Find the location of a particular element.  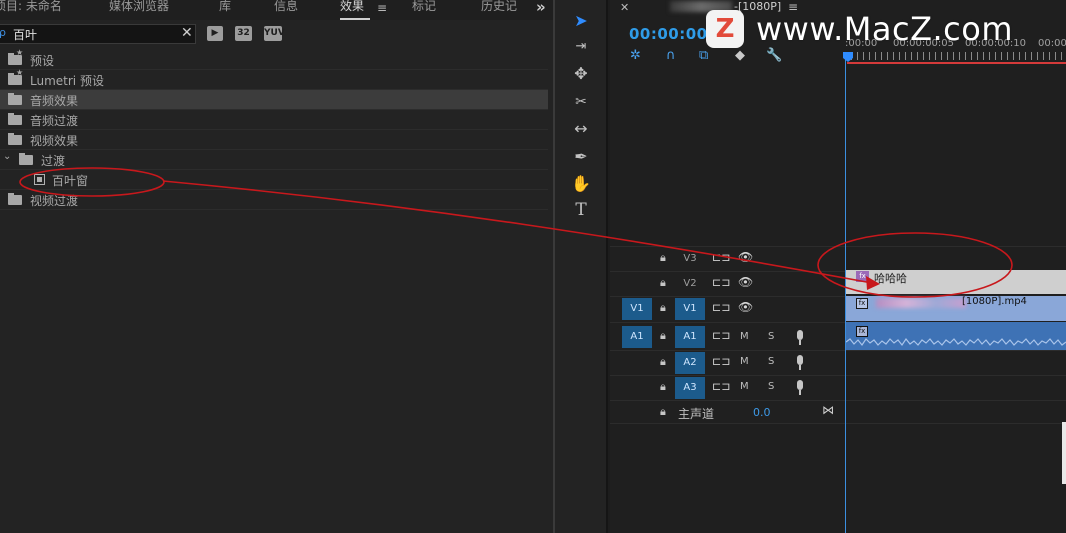

clip-label: [1080P].mp4 is located at coordinates (994, 301).